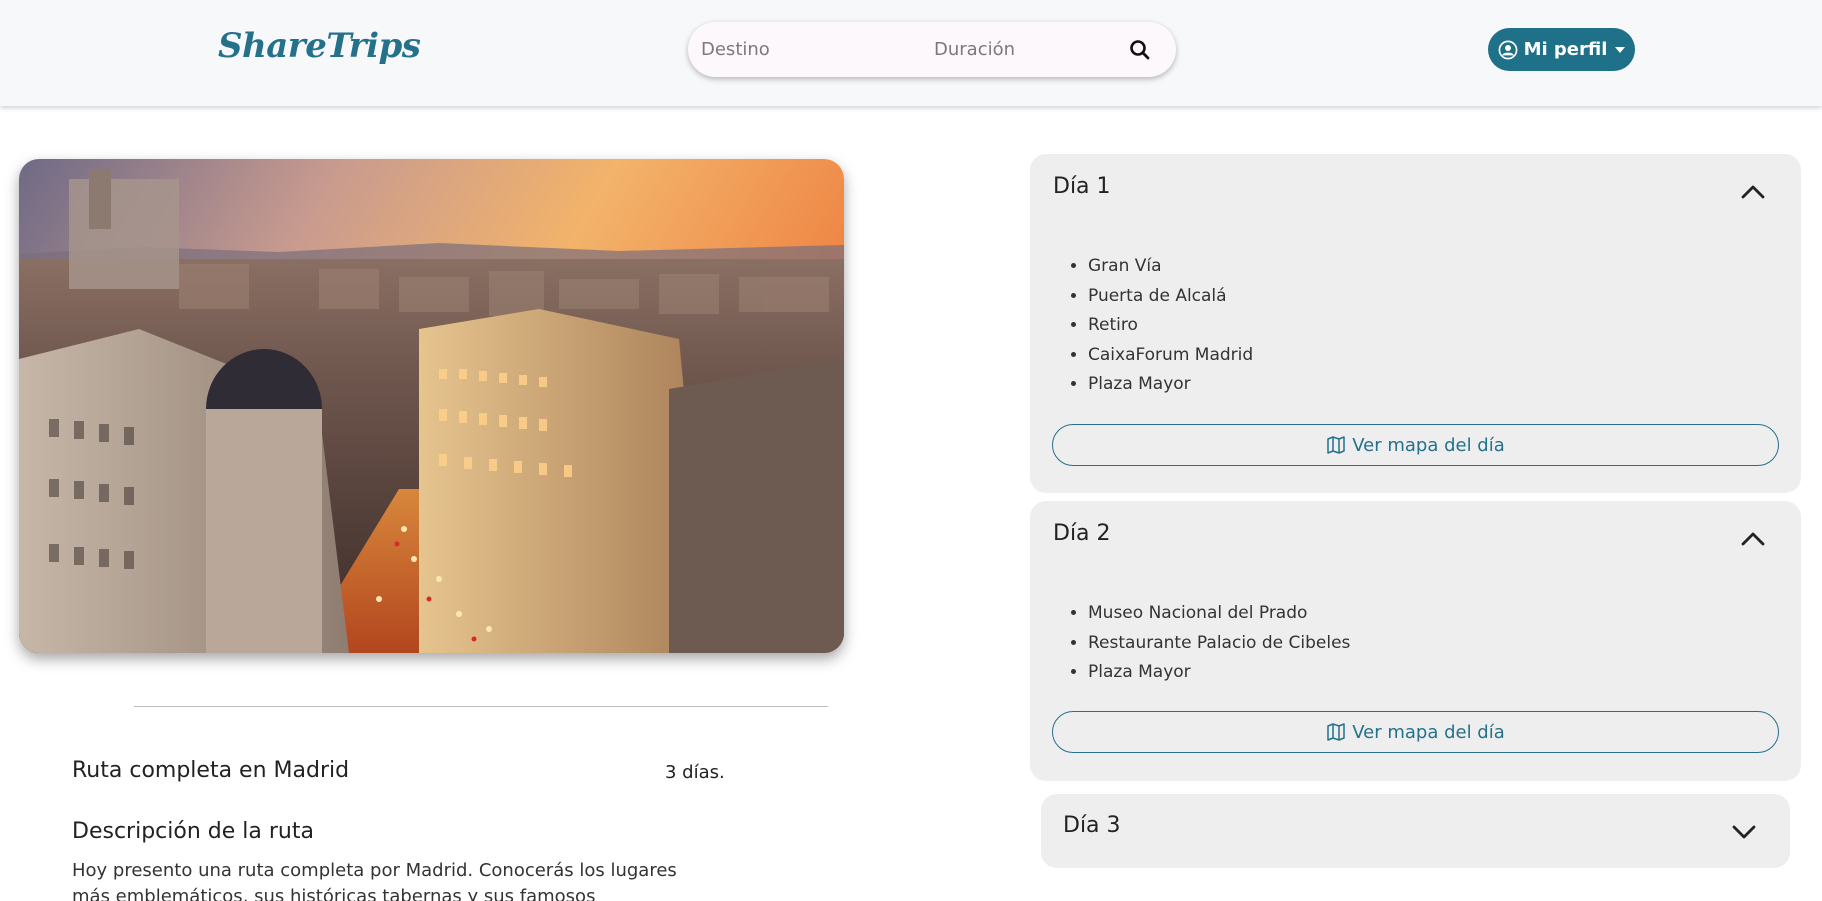 The width and height of the screenshot is (1822, 901). What do you see at coordinates (481, 706) in the screenshot?
I see `divider` at bounding box center [481, 706].